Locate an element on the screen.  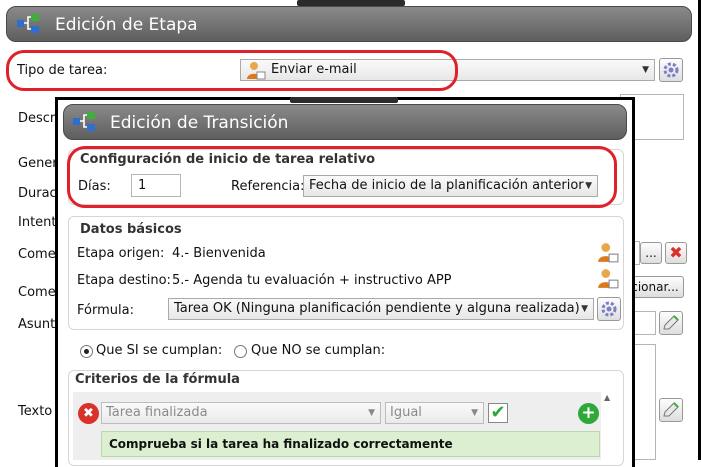
delete-x-icon: ✖ is located at coordinates (676, 252).